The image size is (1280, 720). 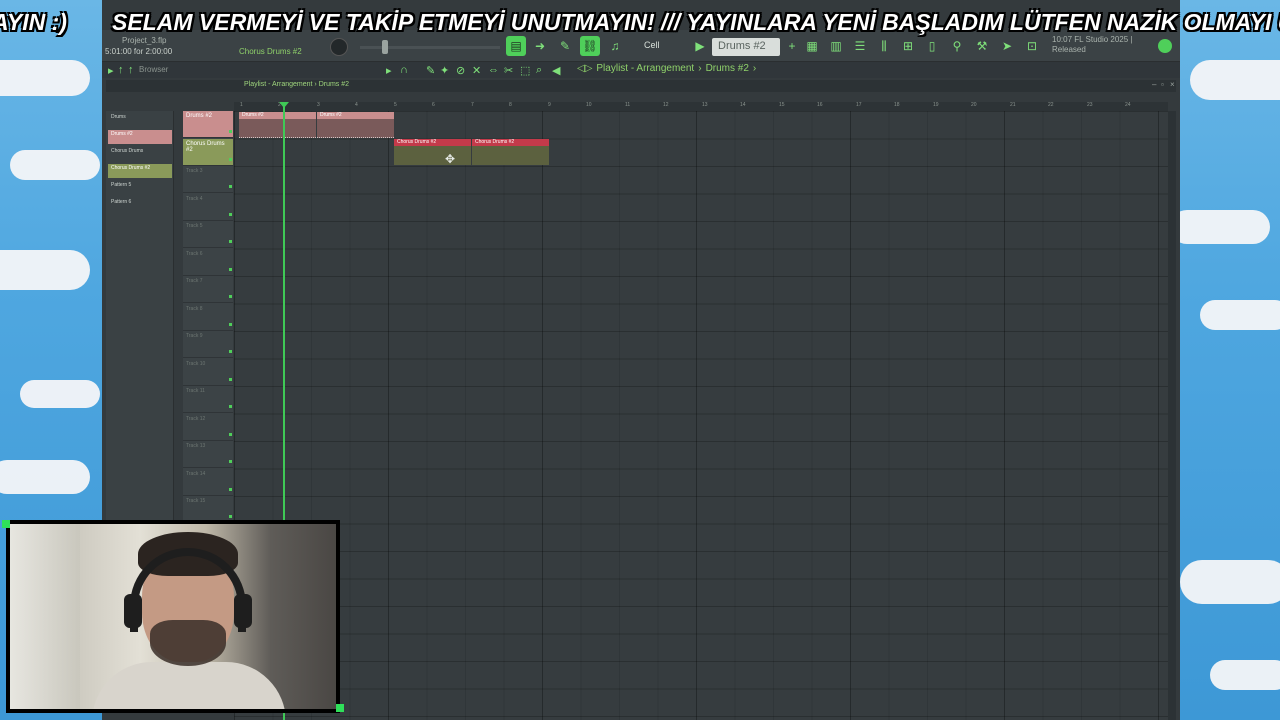 What do you see at coordinates (812, 46) in the screenshot?
I see `playlist-icon: ▦` at bounding box center [812, 46].